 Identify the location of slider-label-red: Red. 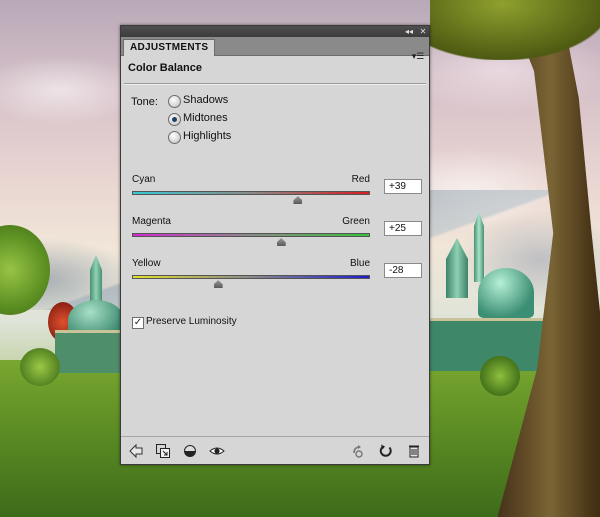
(360, 179).